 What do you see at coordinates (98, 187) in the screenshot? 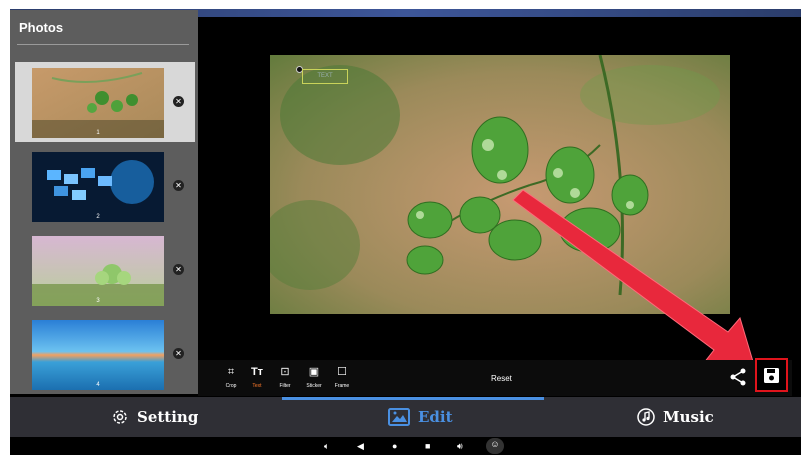
I see `photo-thumbnail: 2` at bounding box center [98, 187].